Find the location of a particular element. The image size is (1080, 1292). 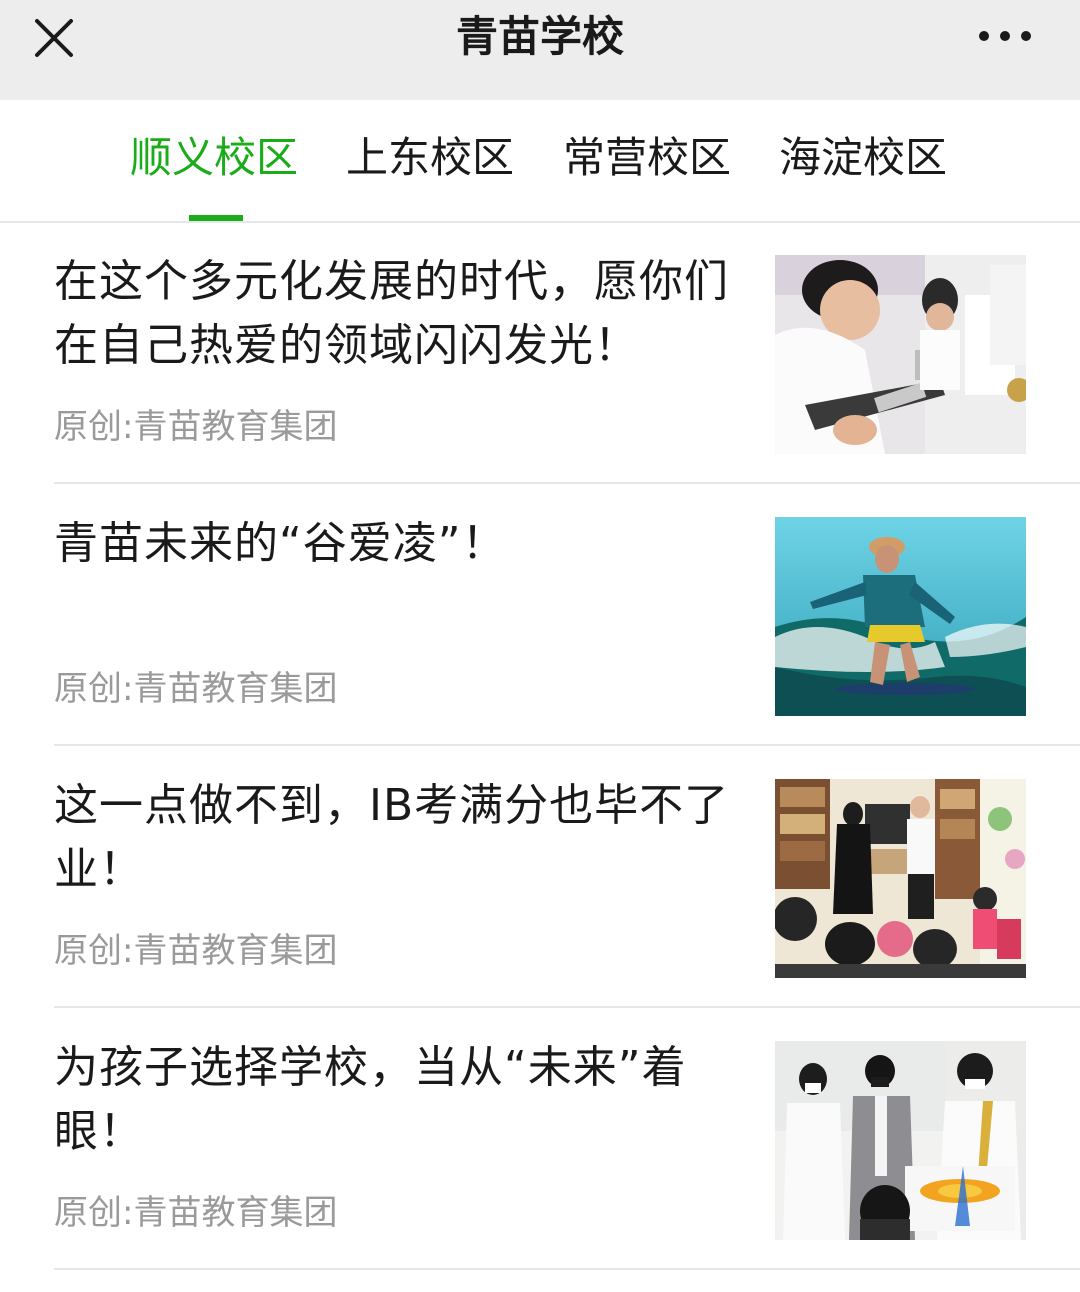

close-icon is located at coordinates (54, 38).